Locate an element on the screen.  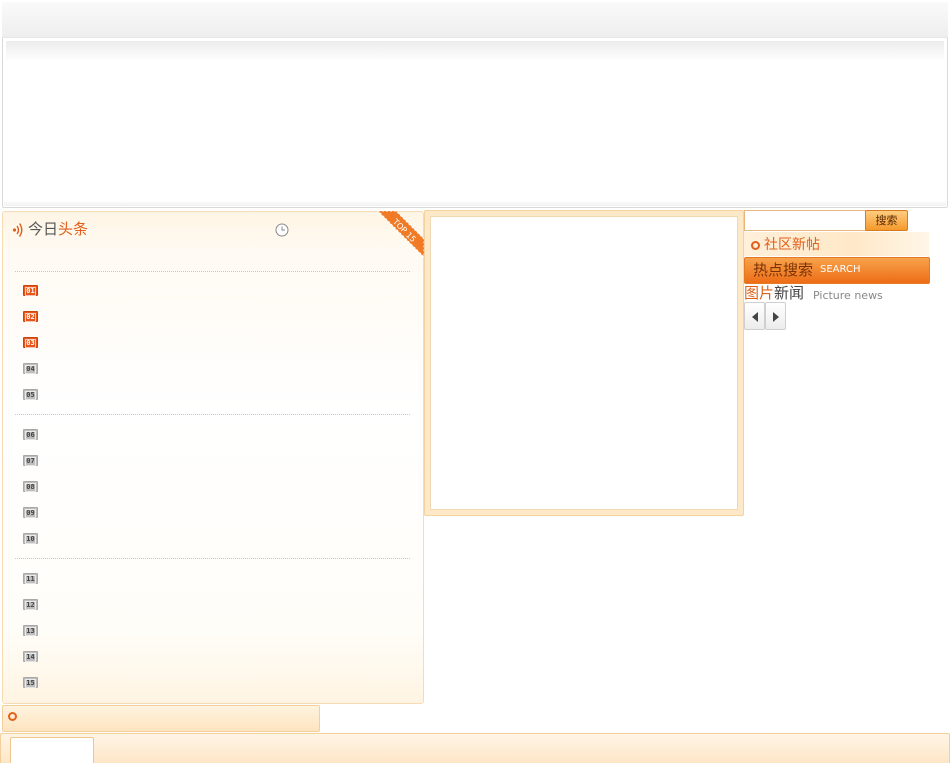
arrow-right-icon is located at coordinates (776, 317).